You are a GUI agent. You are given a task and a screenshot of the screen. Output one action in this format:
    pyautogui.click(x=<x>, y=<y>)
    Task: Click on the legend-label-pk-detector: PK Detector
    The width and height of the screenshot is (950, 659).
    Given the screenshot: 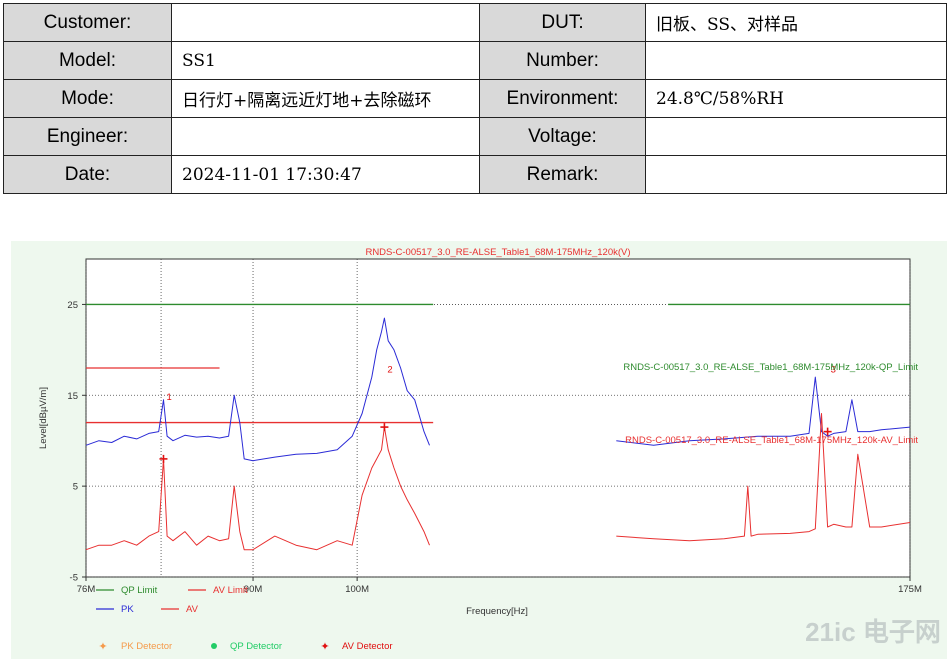 What is the action you would take?
    pyautogui.click(x=146, y=646)
    